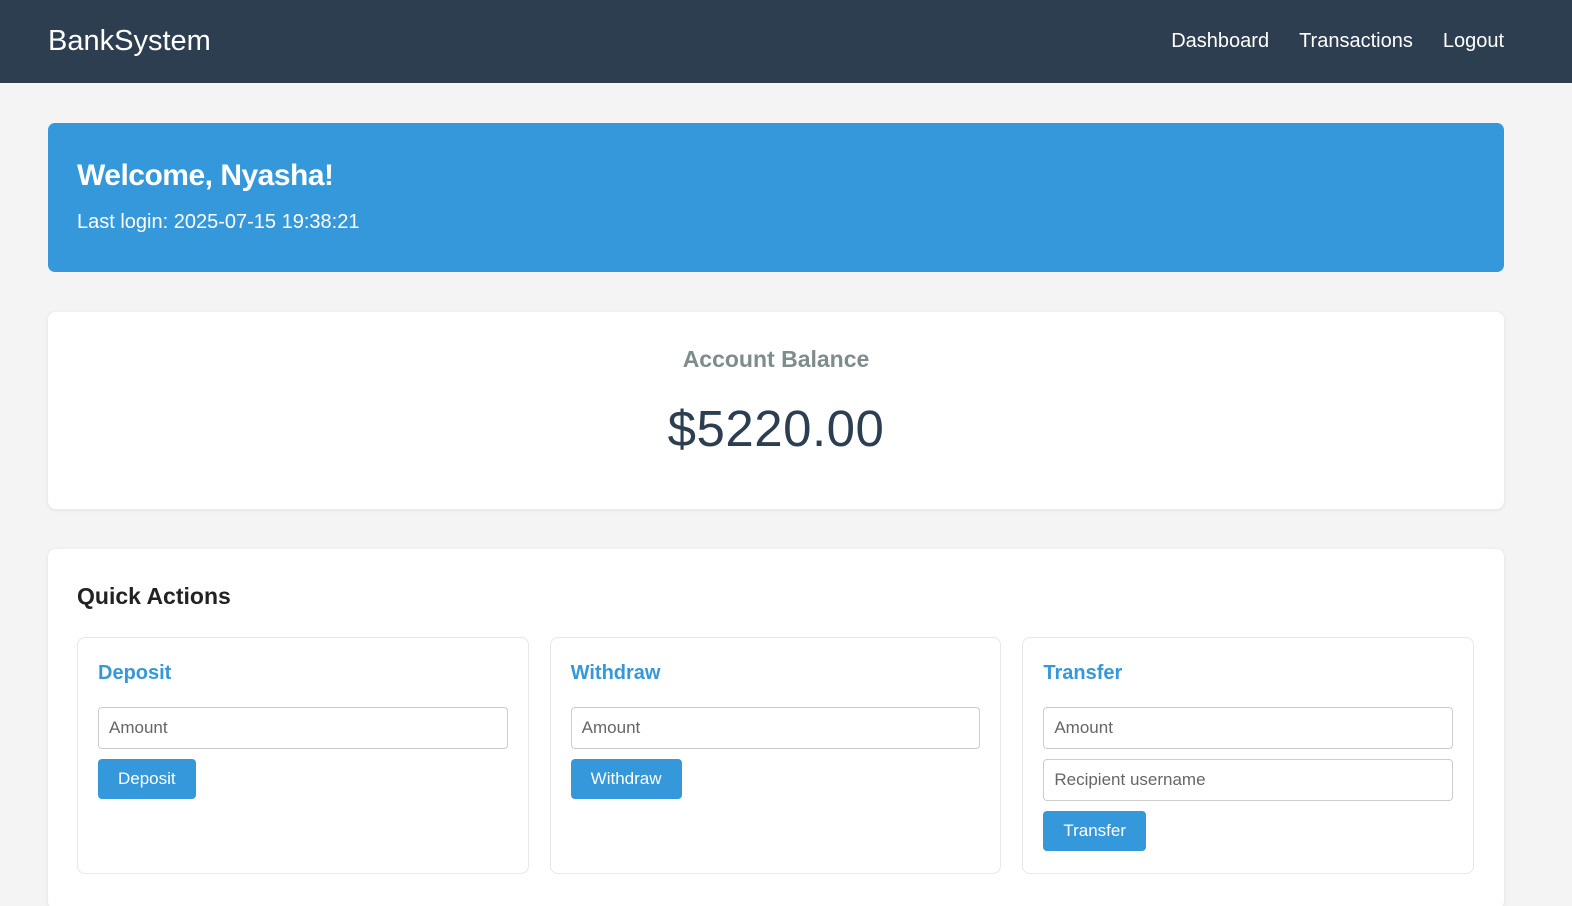 The image size is (1572, 906). Describe the element at coordinates (205, 175) in the screenshot. I see `welcome-greeting: Welcome, Nyasha!` at that location.